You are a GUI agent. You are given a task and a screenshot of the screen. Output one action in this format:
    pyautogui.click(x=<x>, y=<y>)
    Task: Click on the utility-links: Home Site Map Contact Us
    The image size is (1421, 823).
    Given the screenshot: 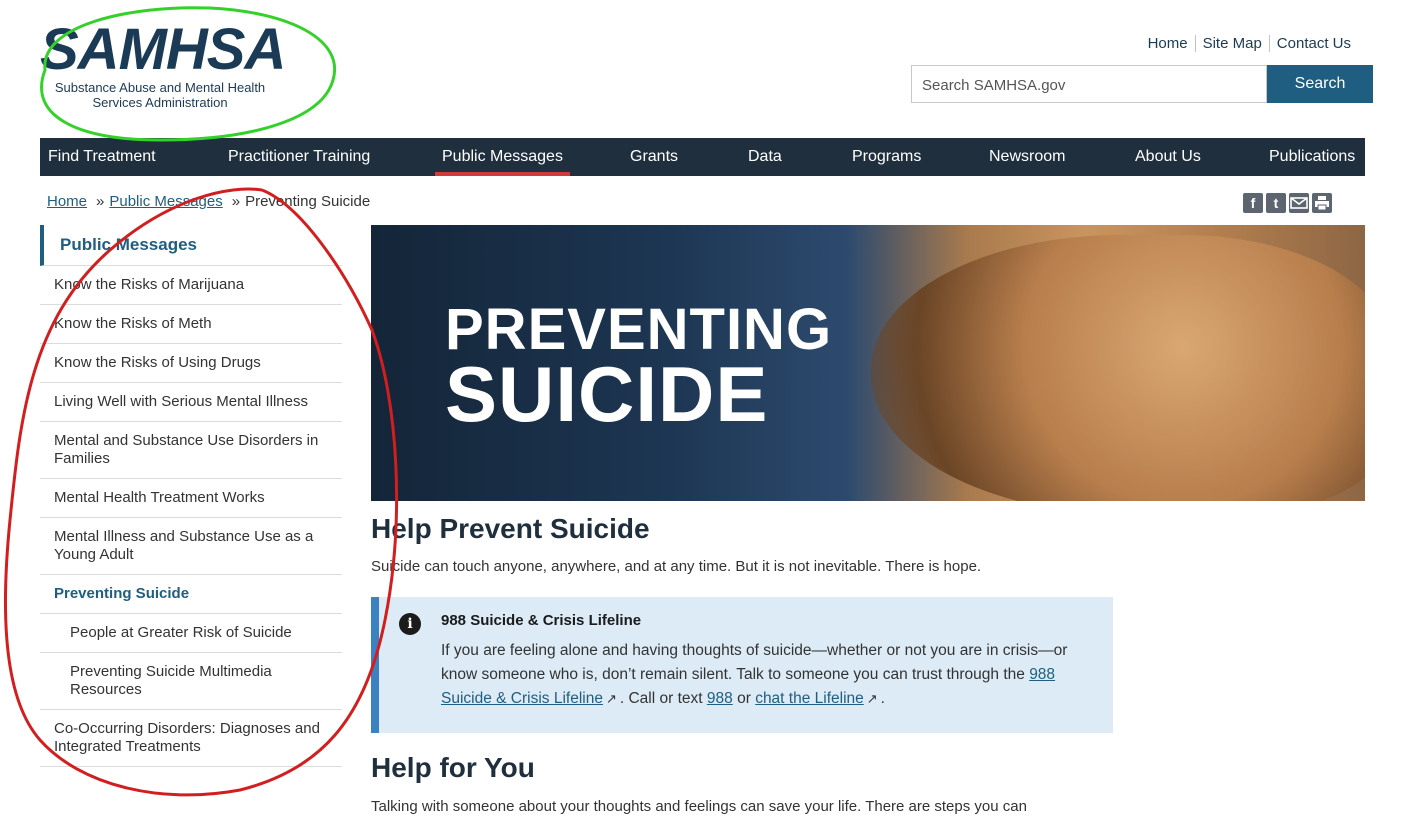 What is the action you would take?
    pyautogui.click(x=1249, y=43)
    